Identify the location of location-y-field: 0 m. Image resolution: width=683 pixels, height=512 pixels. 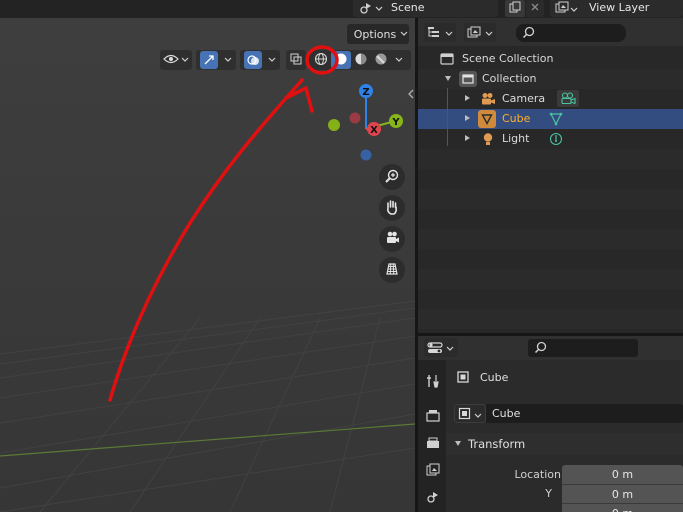
(622, 493).